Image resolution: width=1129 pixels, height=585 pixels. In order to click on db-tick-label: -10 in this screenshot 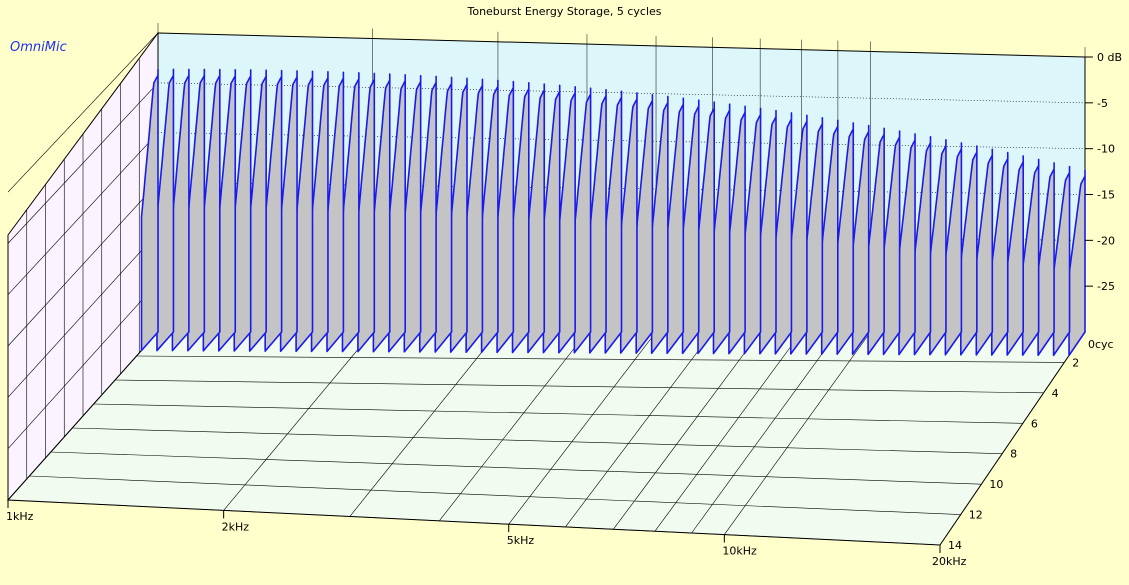, I will do `click(1106, 149)`.